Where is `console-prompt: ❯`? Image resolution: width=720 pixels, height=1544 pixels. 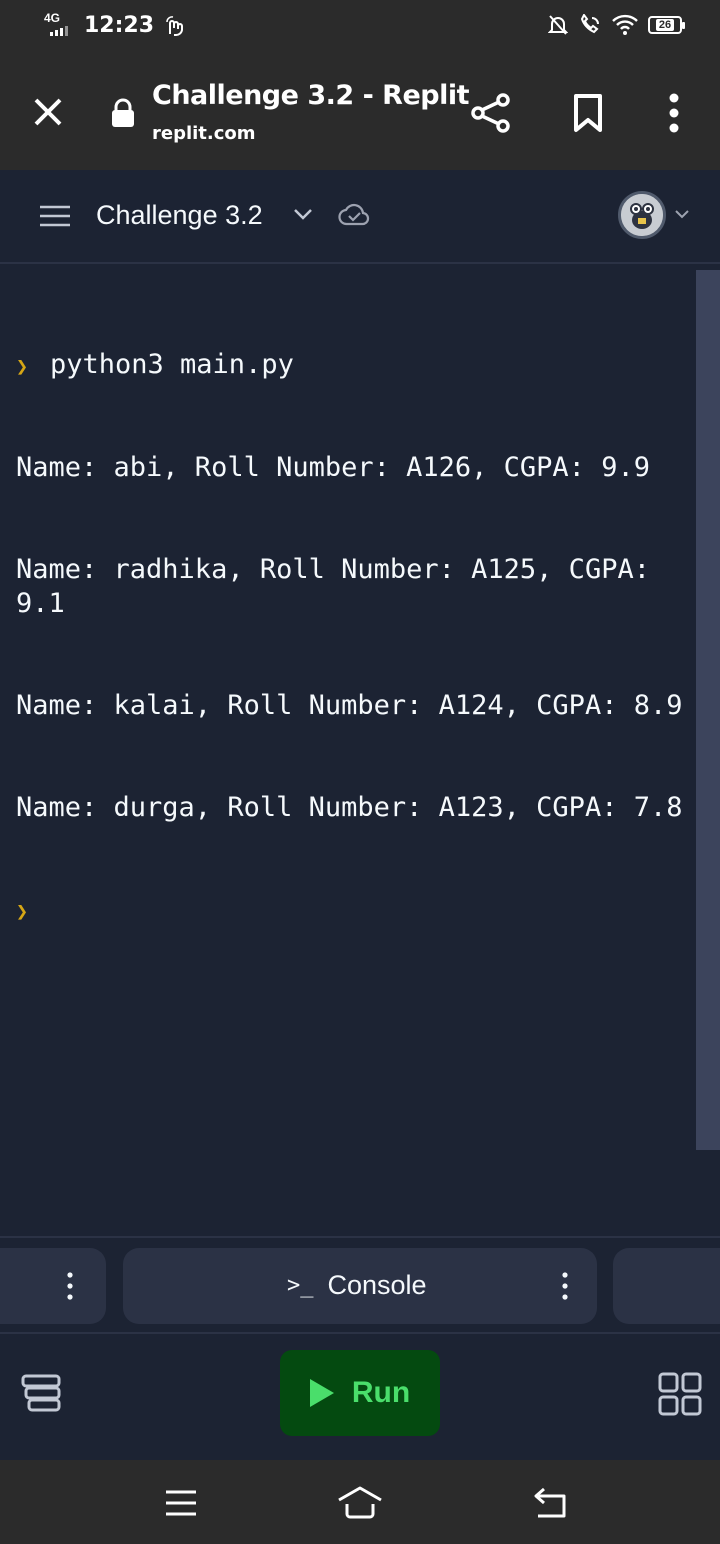
console-prompt: ❯ is located at coordinates (356, 910).